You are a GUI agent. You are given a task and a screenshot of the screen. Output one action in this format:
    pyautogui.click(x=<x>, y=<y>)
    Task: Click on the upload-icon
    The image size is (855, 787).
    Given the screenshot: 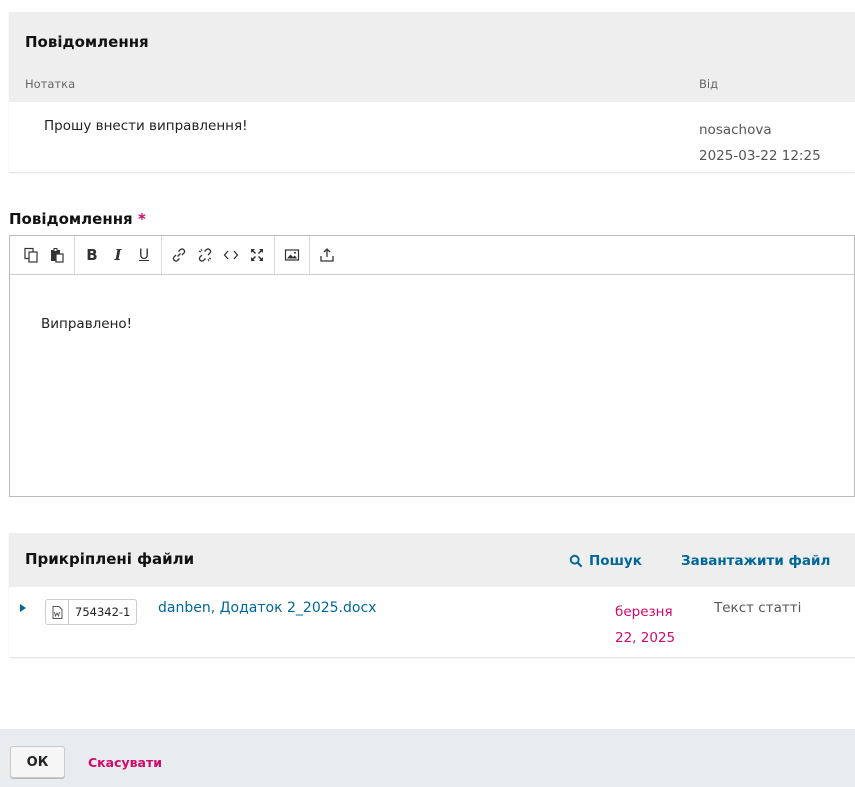 What is the action you would take?
    pyautogui.click(x=327, y=255)
    